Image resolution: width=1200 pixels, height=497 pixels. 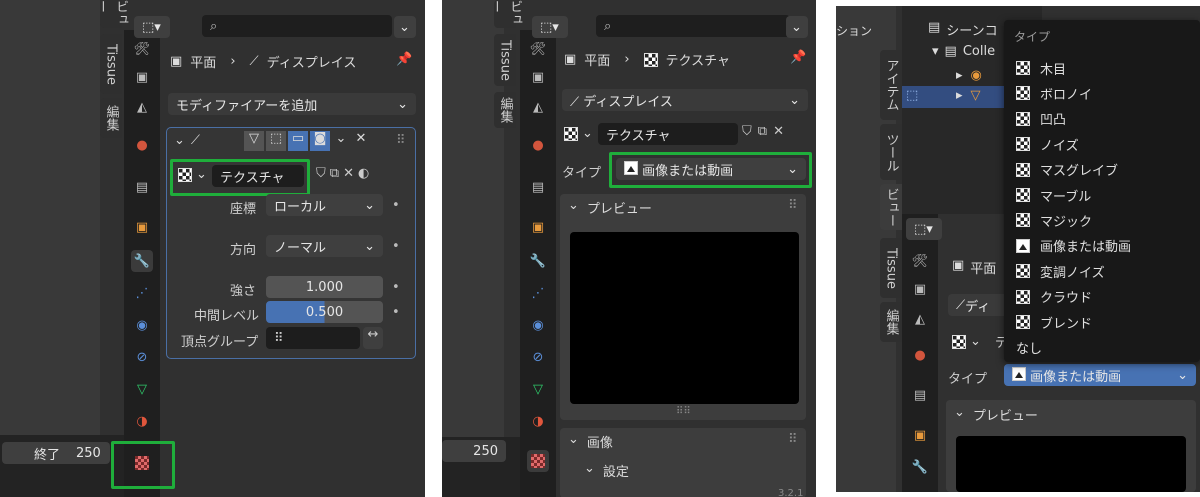 What do you see at coordinates (978, 305) in the screenshot?
I see `displace-dropdown: ⟋ ディ` at bounding box center [978, 305].